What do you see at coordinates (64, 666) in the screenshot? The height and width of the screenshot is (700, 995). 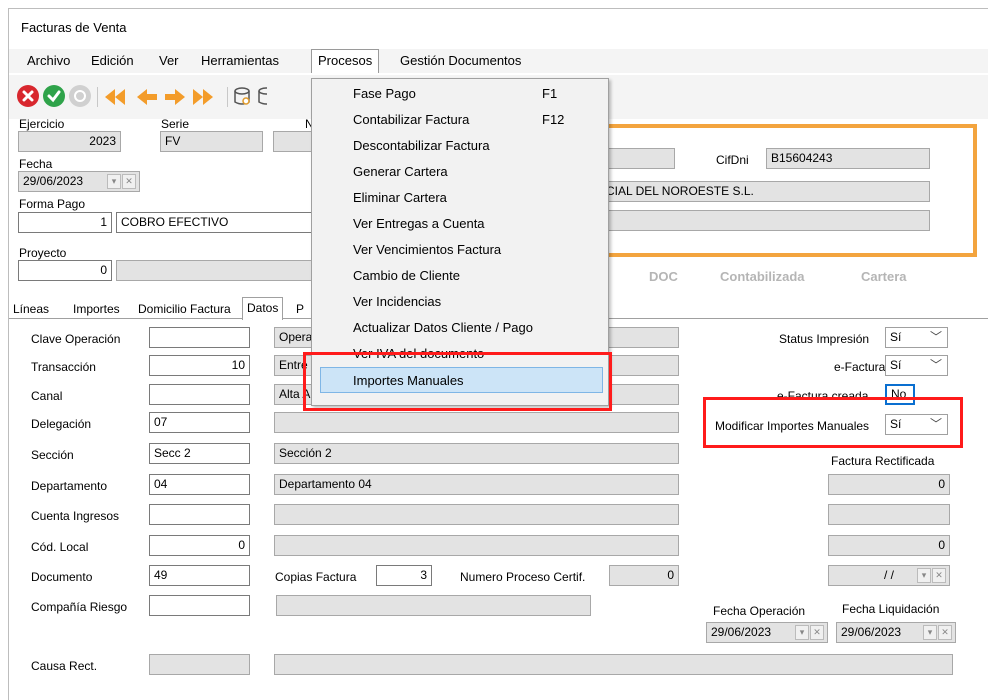 I see `causa-rect-label: Causa Rect.` at bounding box center [64, 666].